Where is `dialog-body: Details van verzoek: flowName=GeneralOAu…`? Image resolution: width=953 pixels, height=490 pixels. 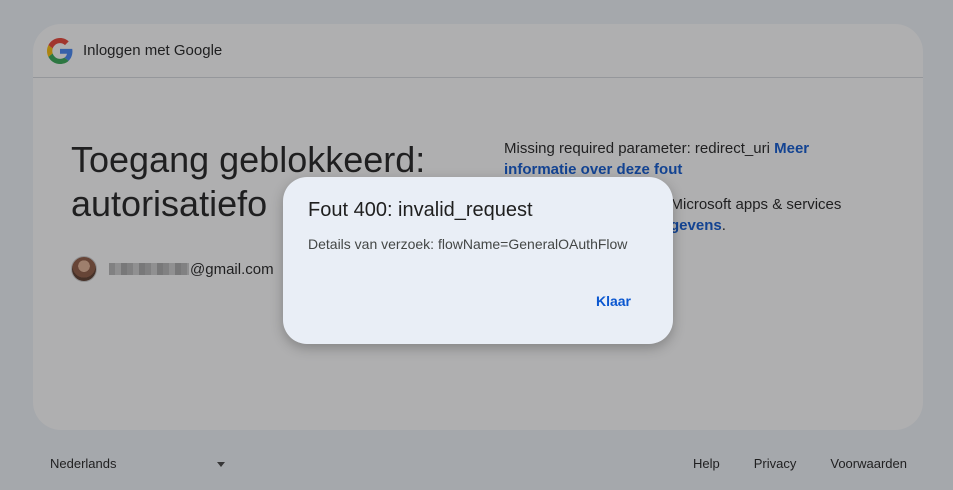 dialog-body: Details van verzoek: flowName=GeneralOAu… is located at coordinates (468, 244).